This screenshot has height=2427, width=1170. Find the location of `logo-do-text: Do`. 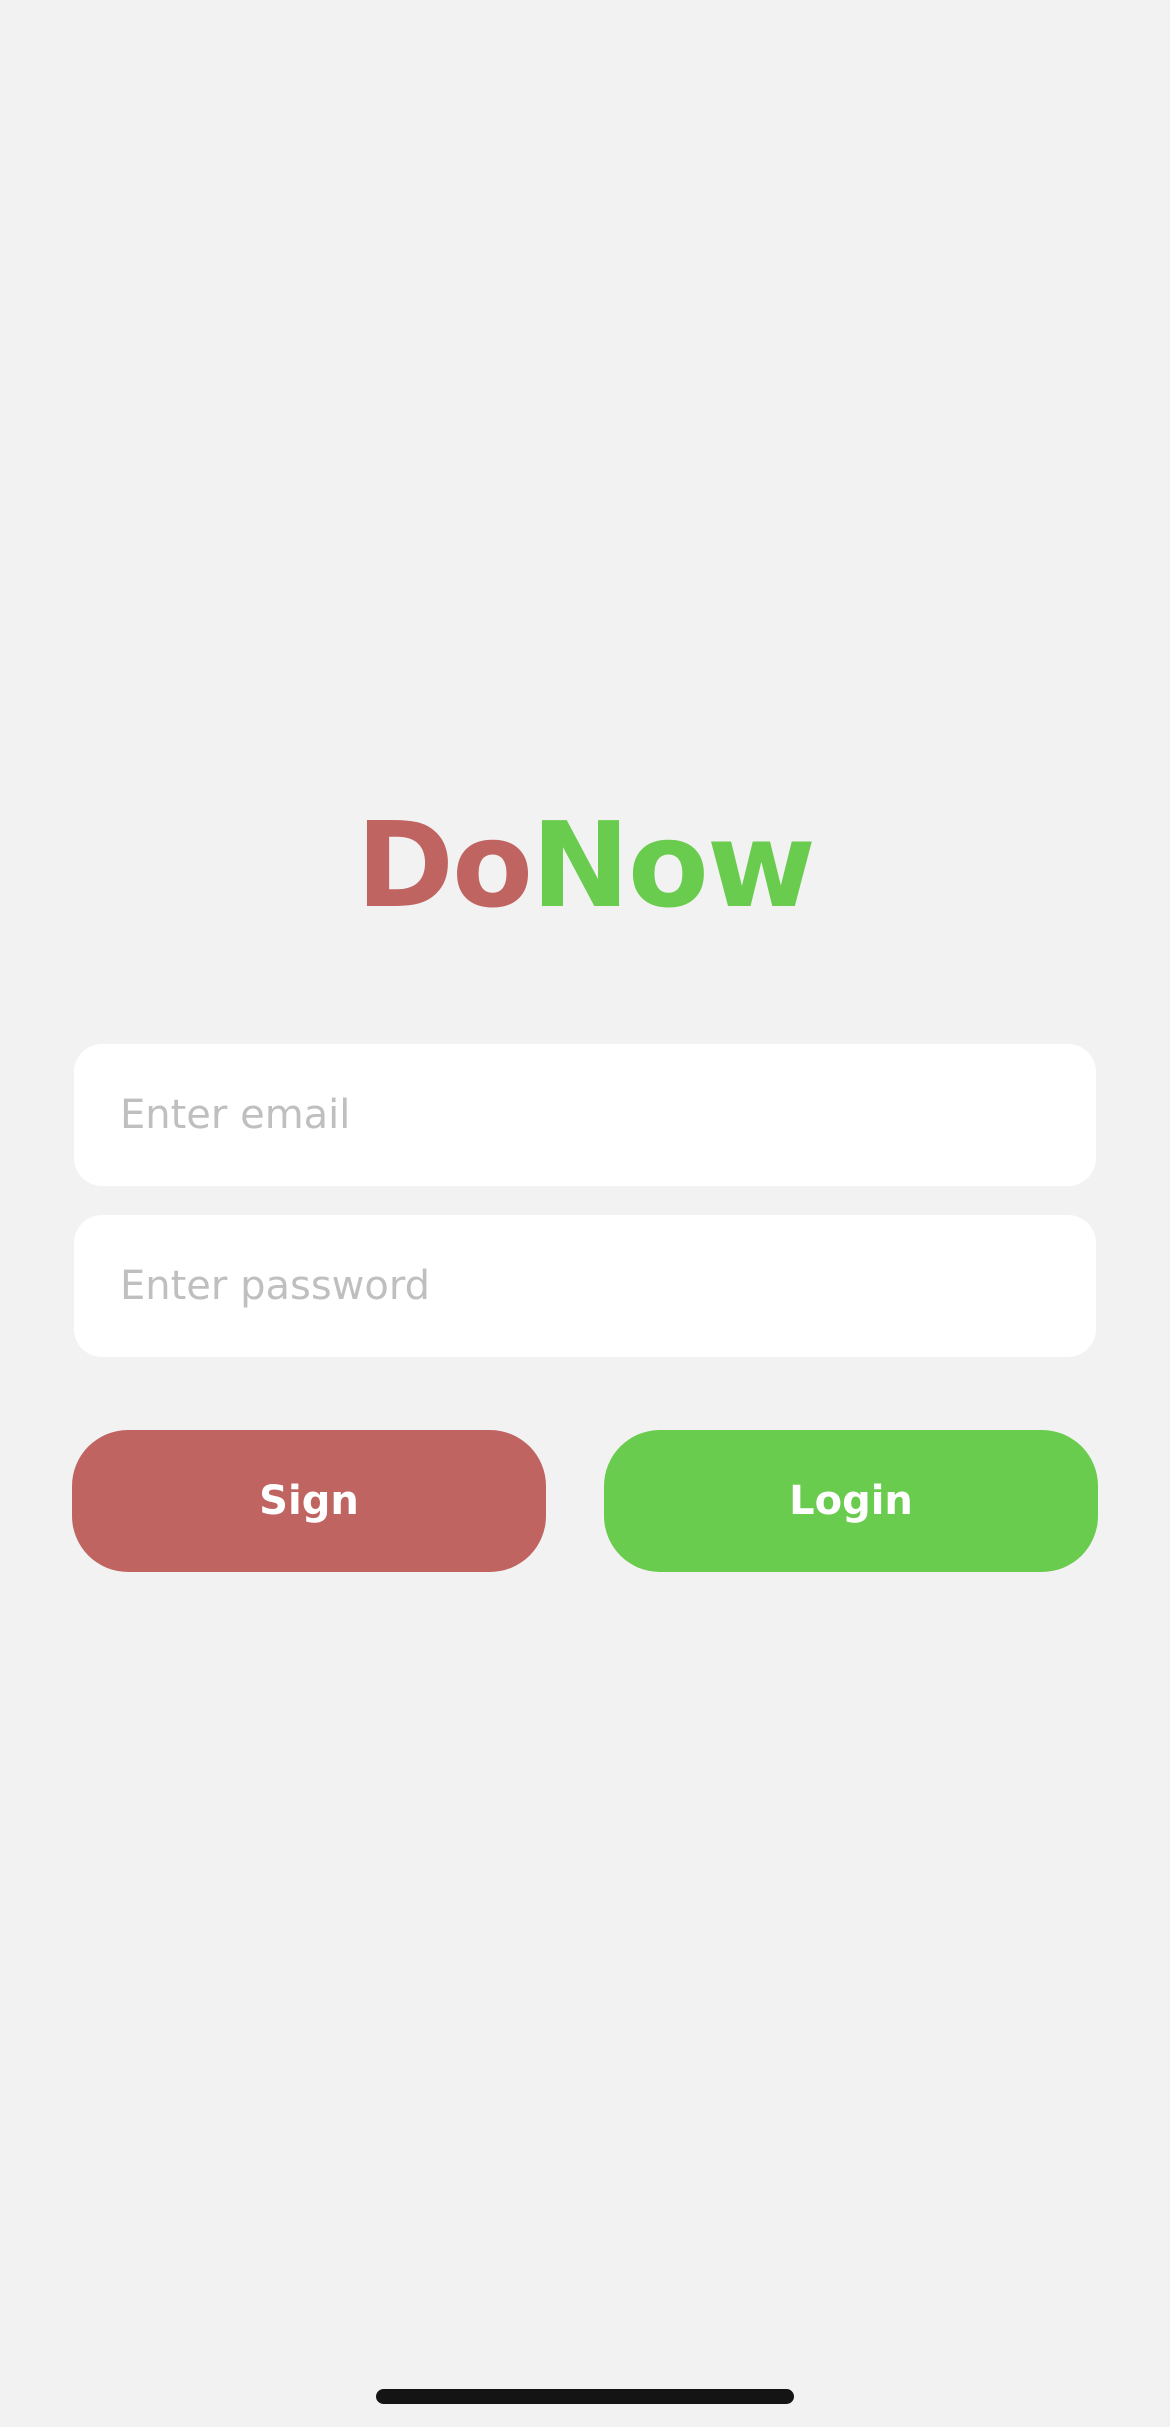

logo-do-text: Do is located at coordinates (444, 865).